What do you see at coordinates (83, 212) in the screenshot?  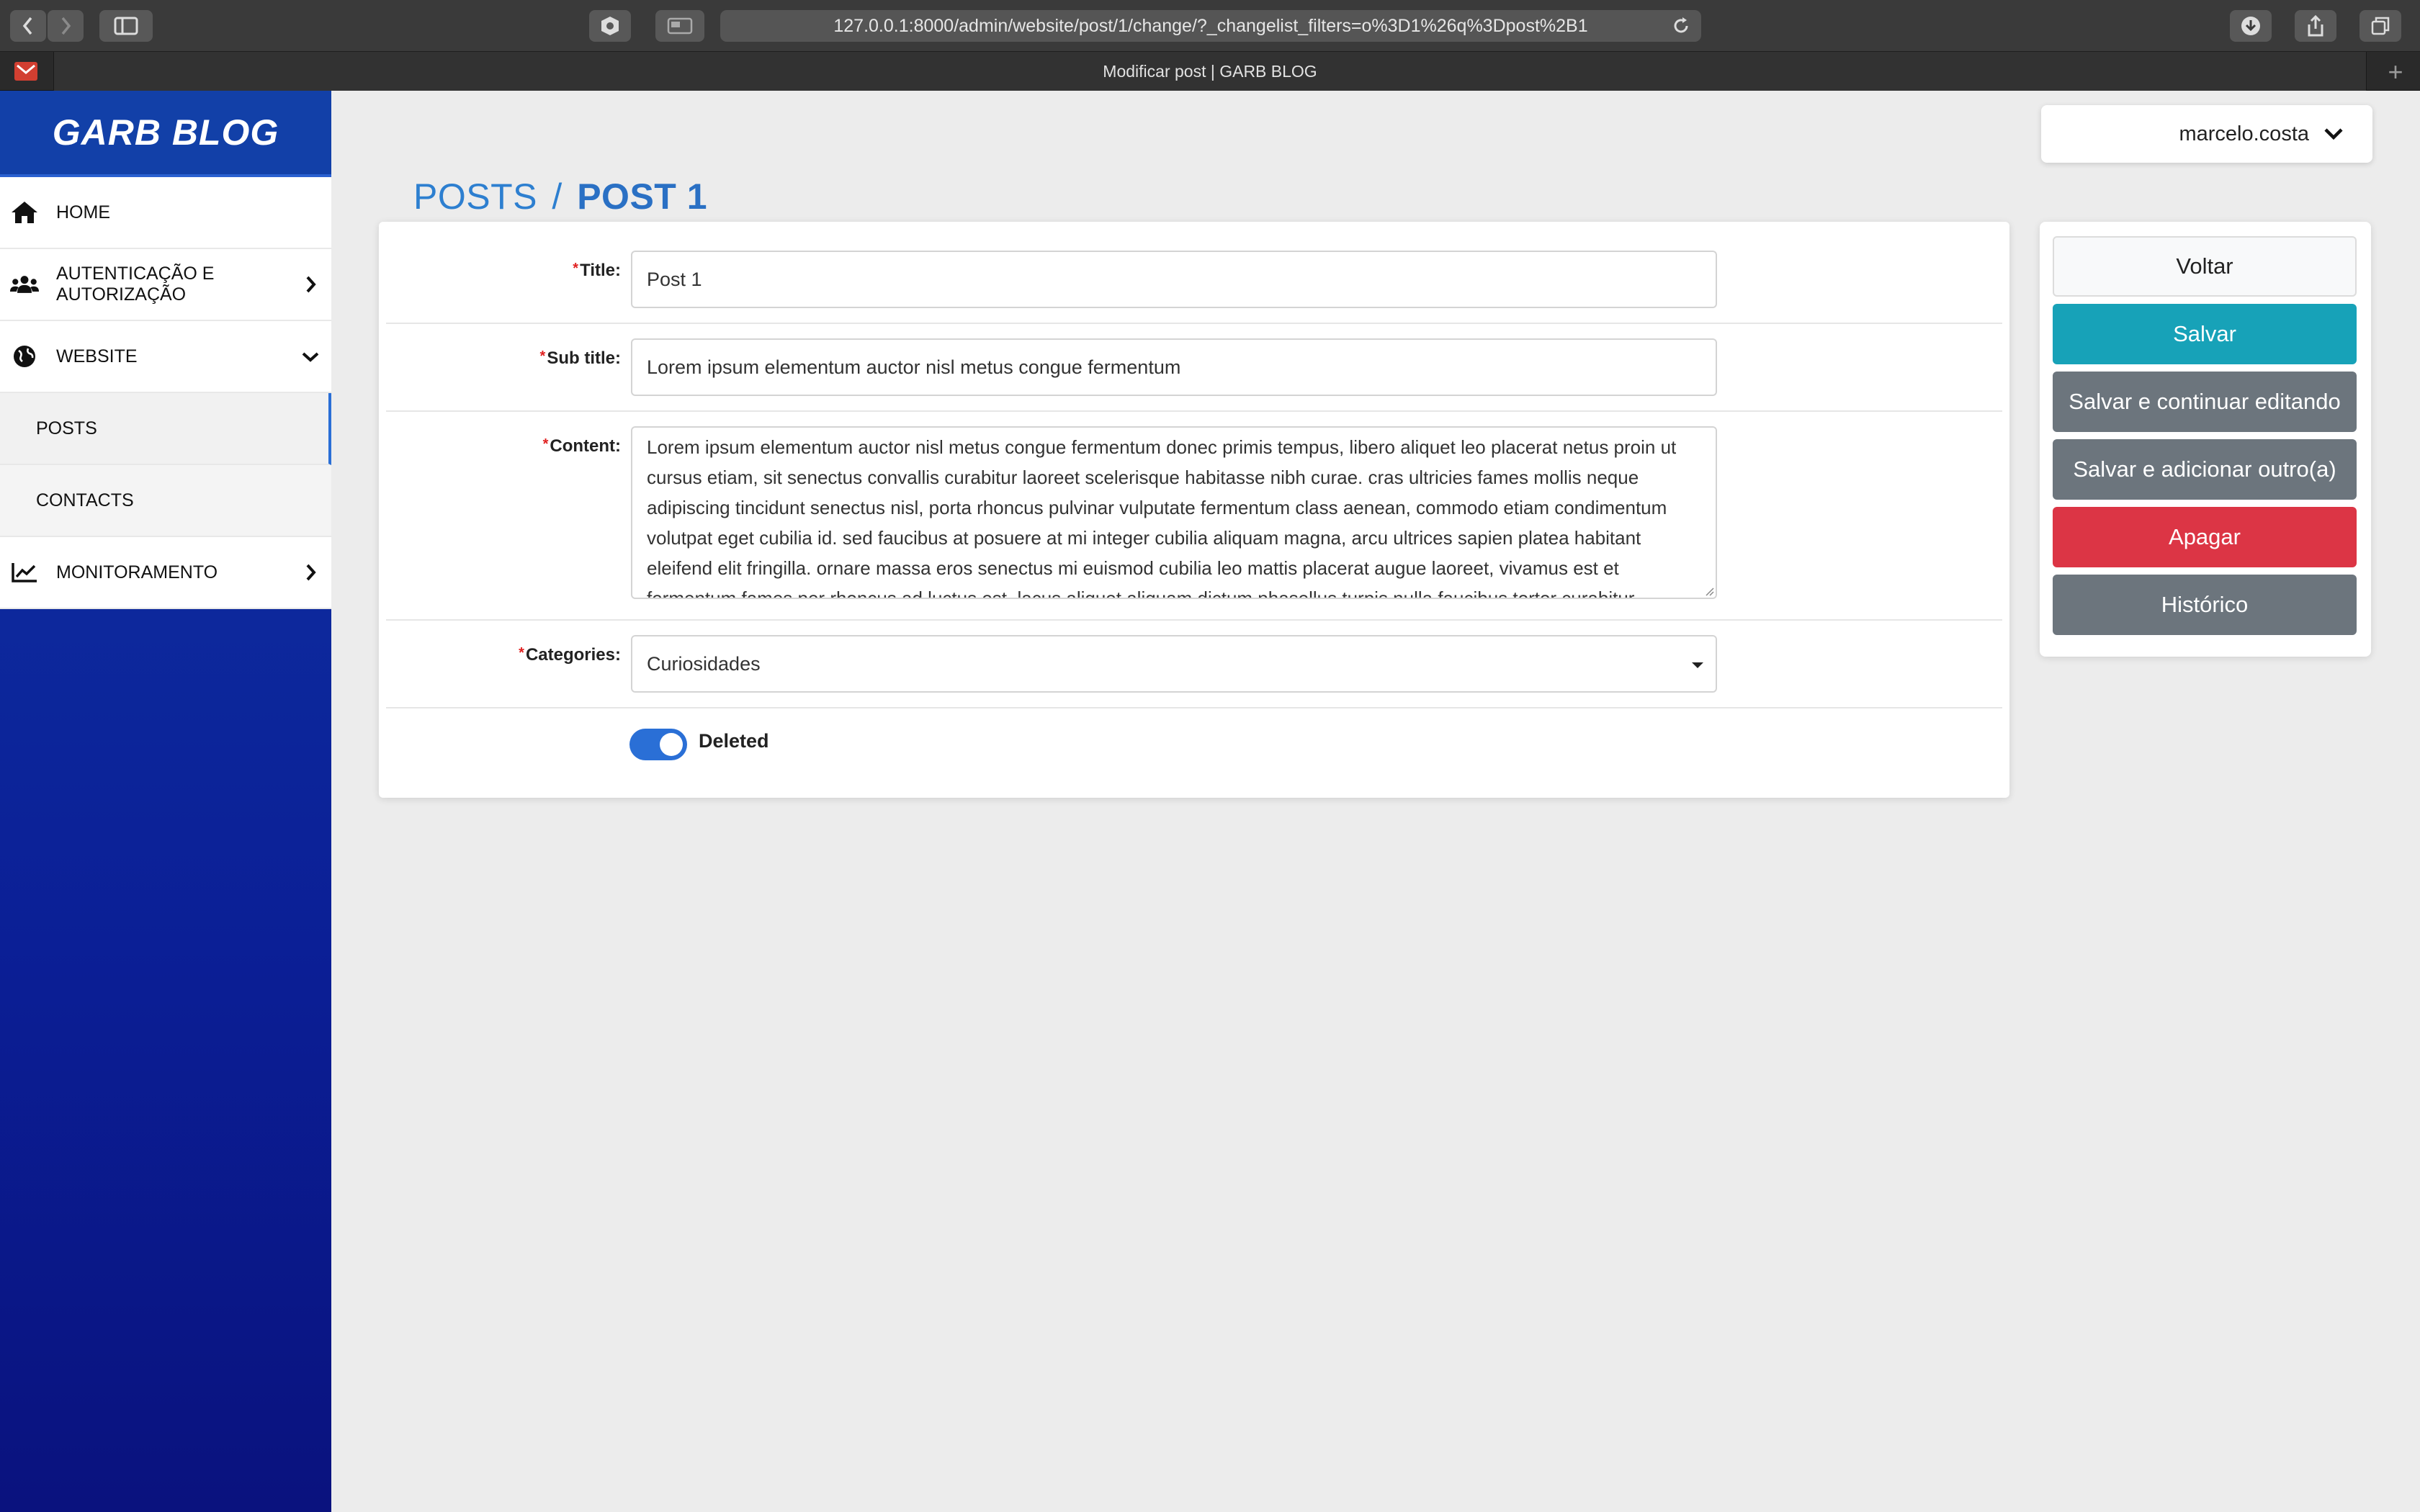 I see `sidebar-item-label: HOME` at bounding box center [83, 212].